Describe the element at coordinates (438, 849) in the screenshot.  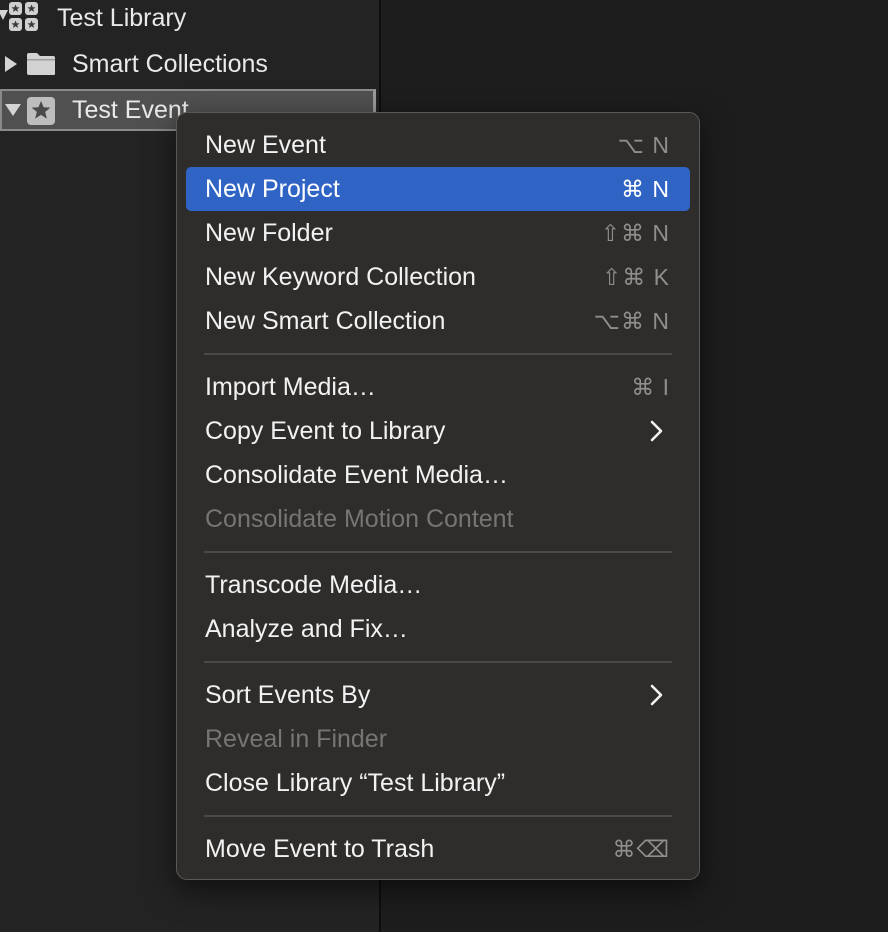
I see `menu-item-move-event-to-trash: Move Event to Trash ⌘⌫` at that location.